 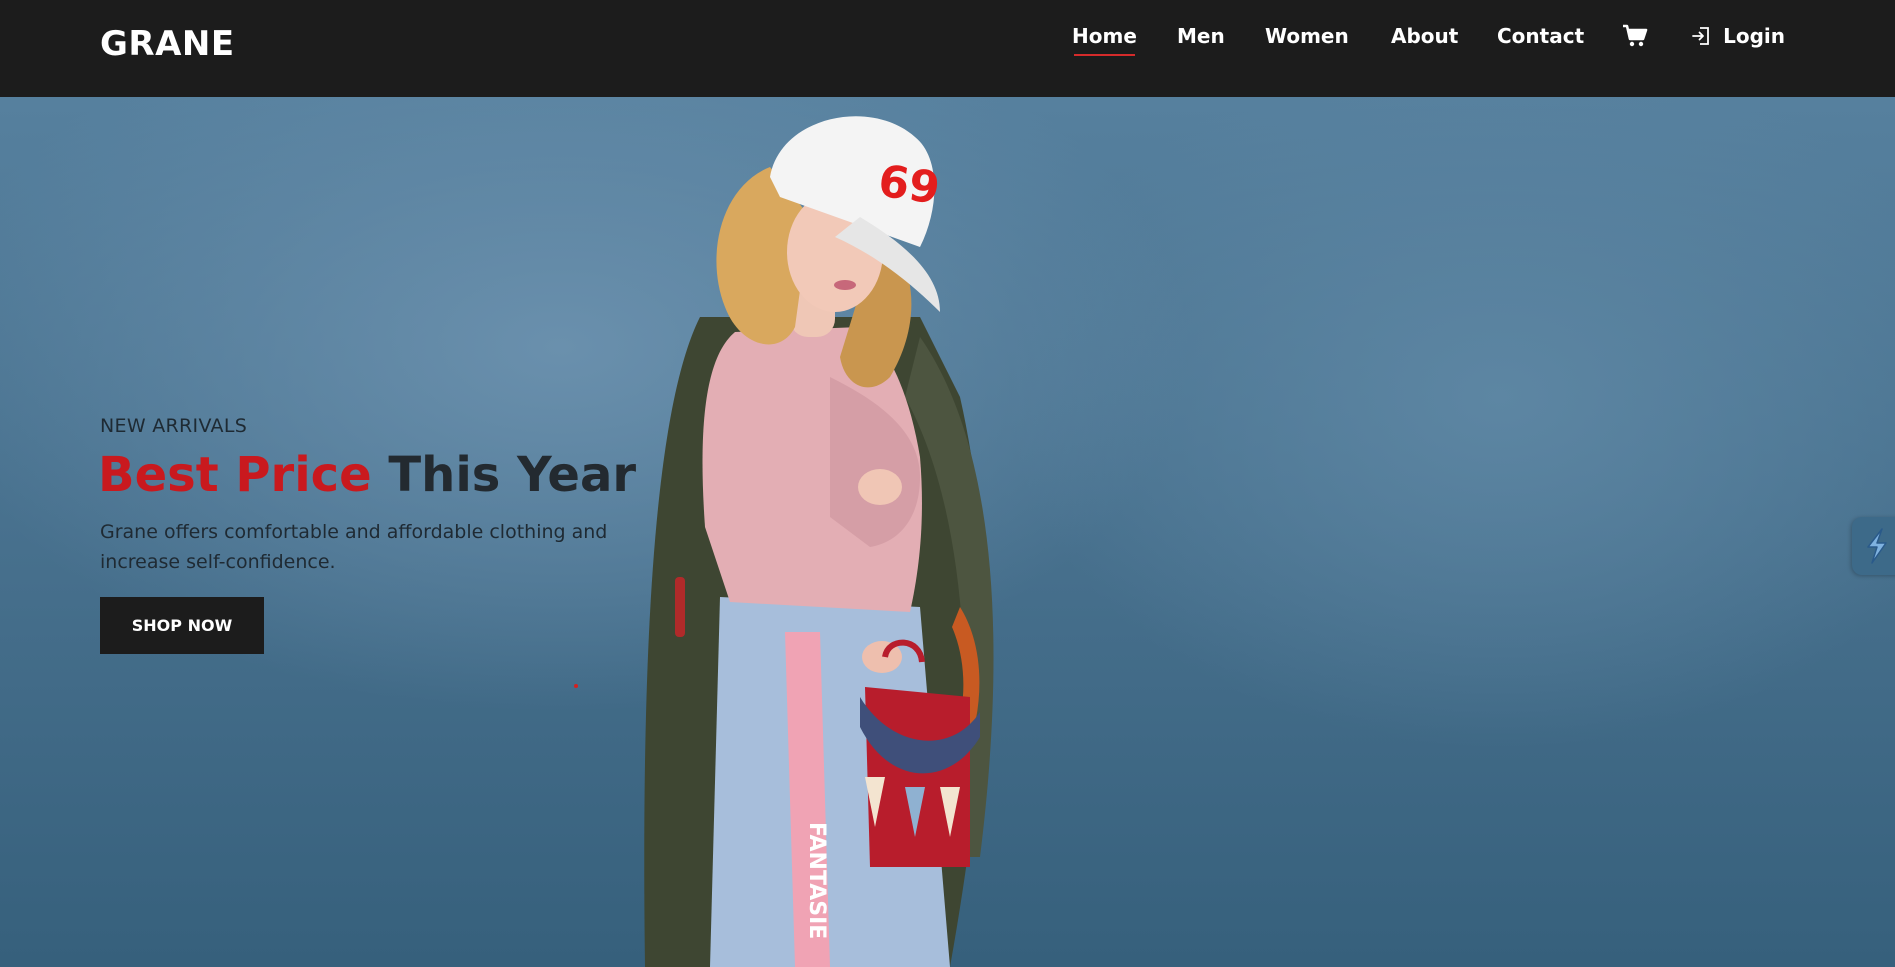 What do you see at coordinates (1104, 40) in the screenshot?
I see `nav-home: Home` at bounding box center [1104, 40].